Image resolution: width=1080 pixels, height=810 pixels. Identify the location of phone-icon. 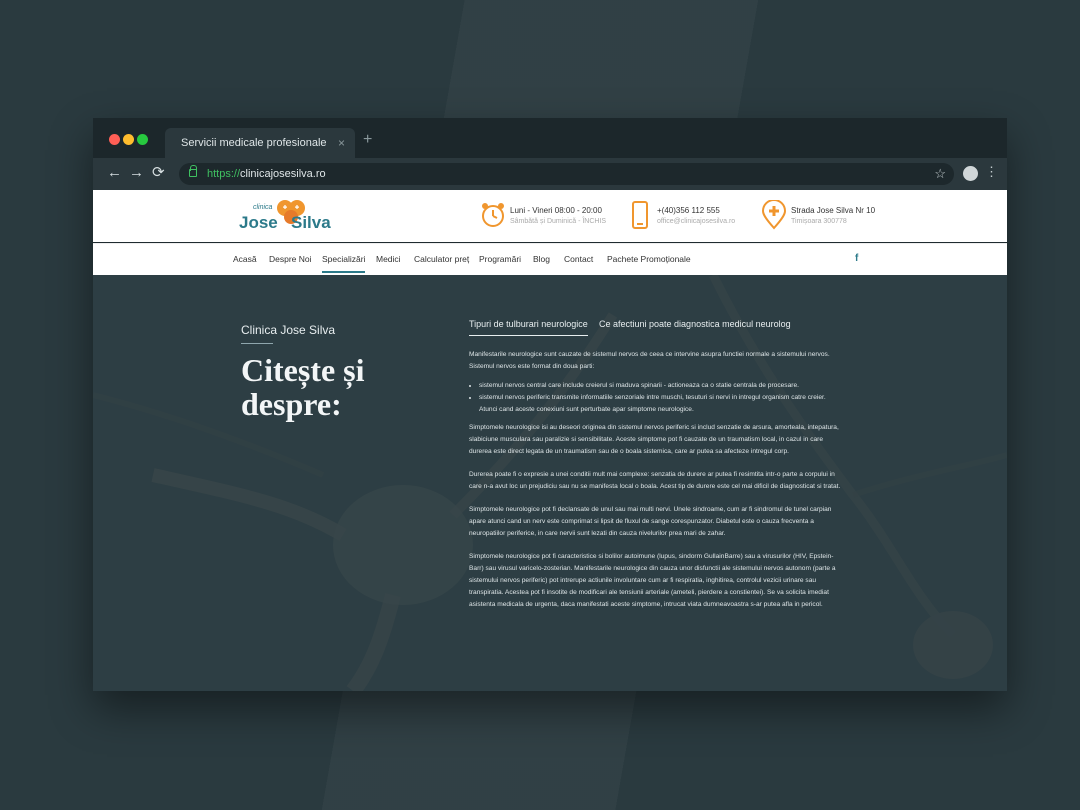
(640, 215).